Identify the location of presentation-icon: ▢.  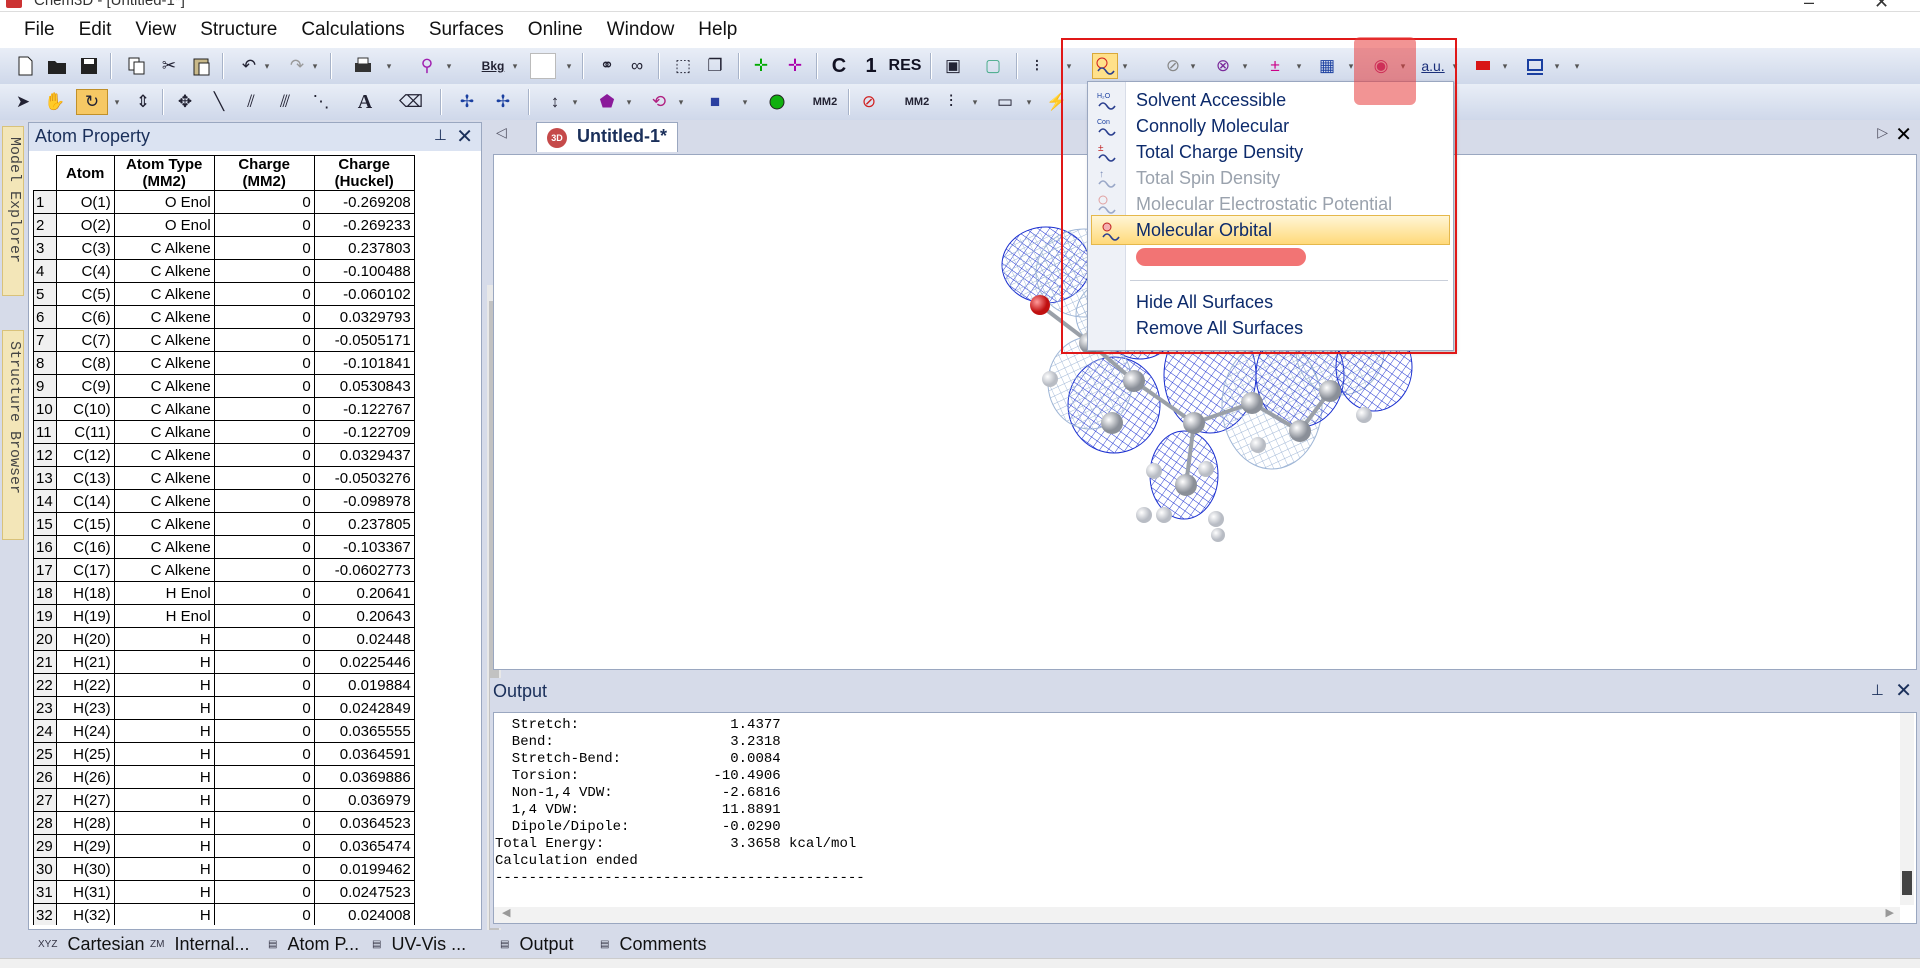
(993, 66).